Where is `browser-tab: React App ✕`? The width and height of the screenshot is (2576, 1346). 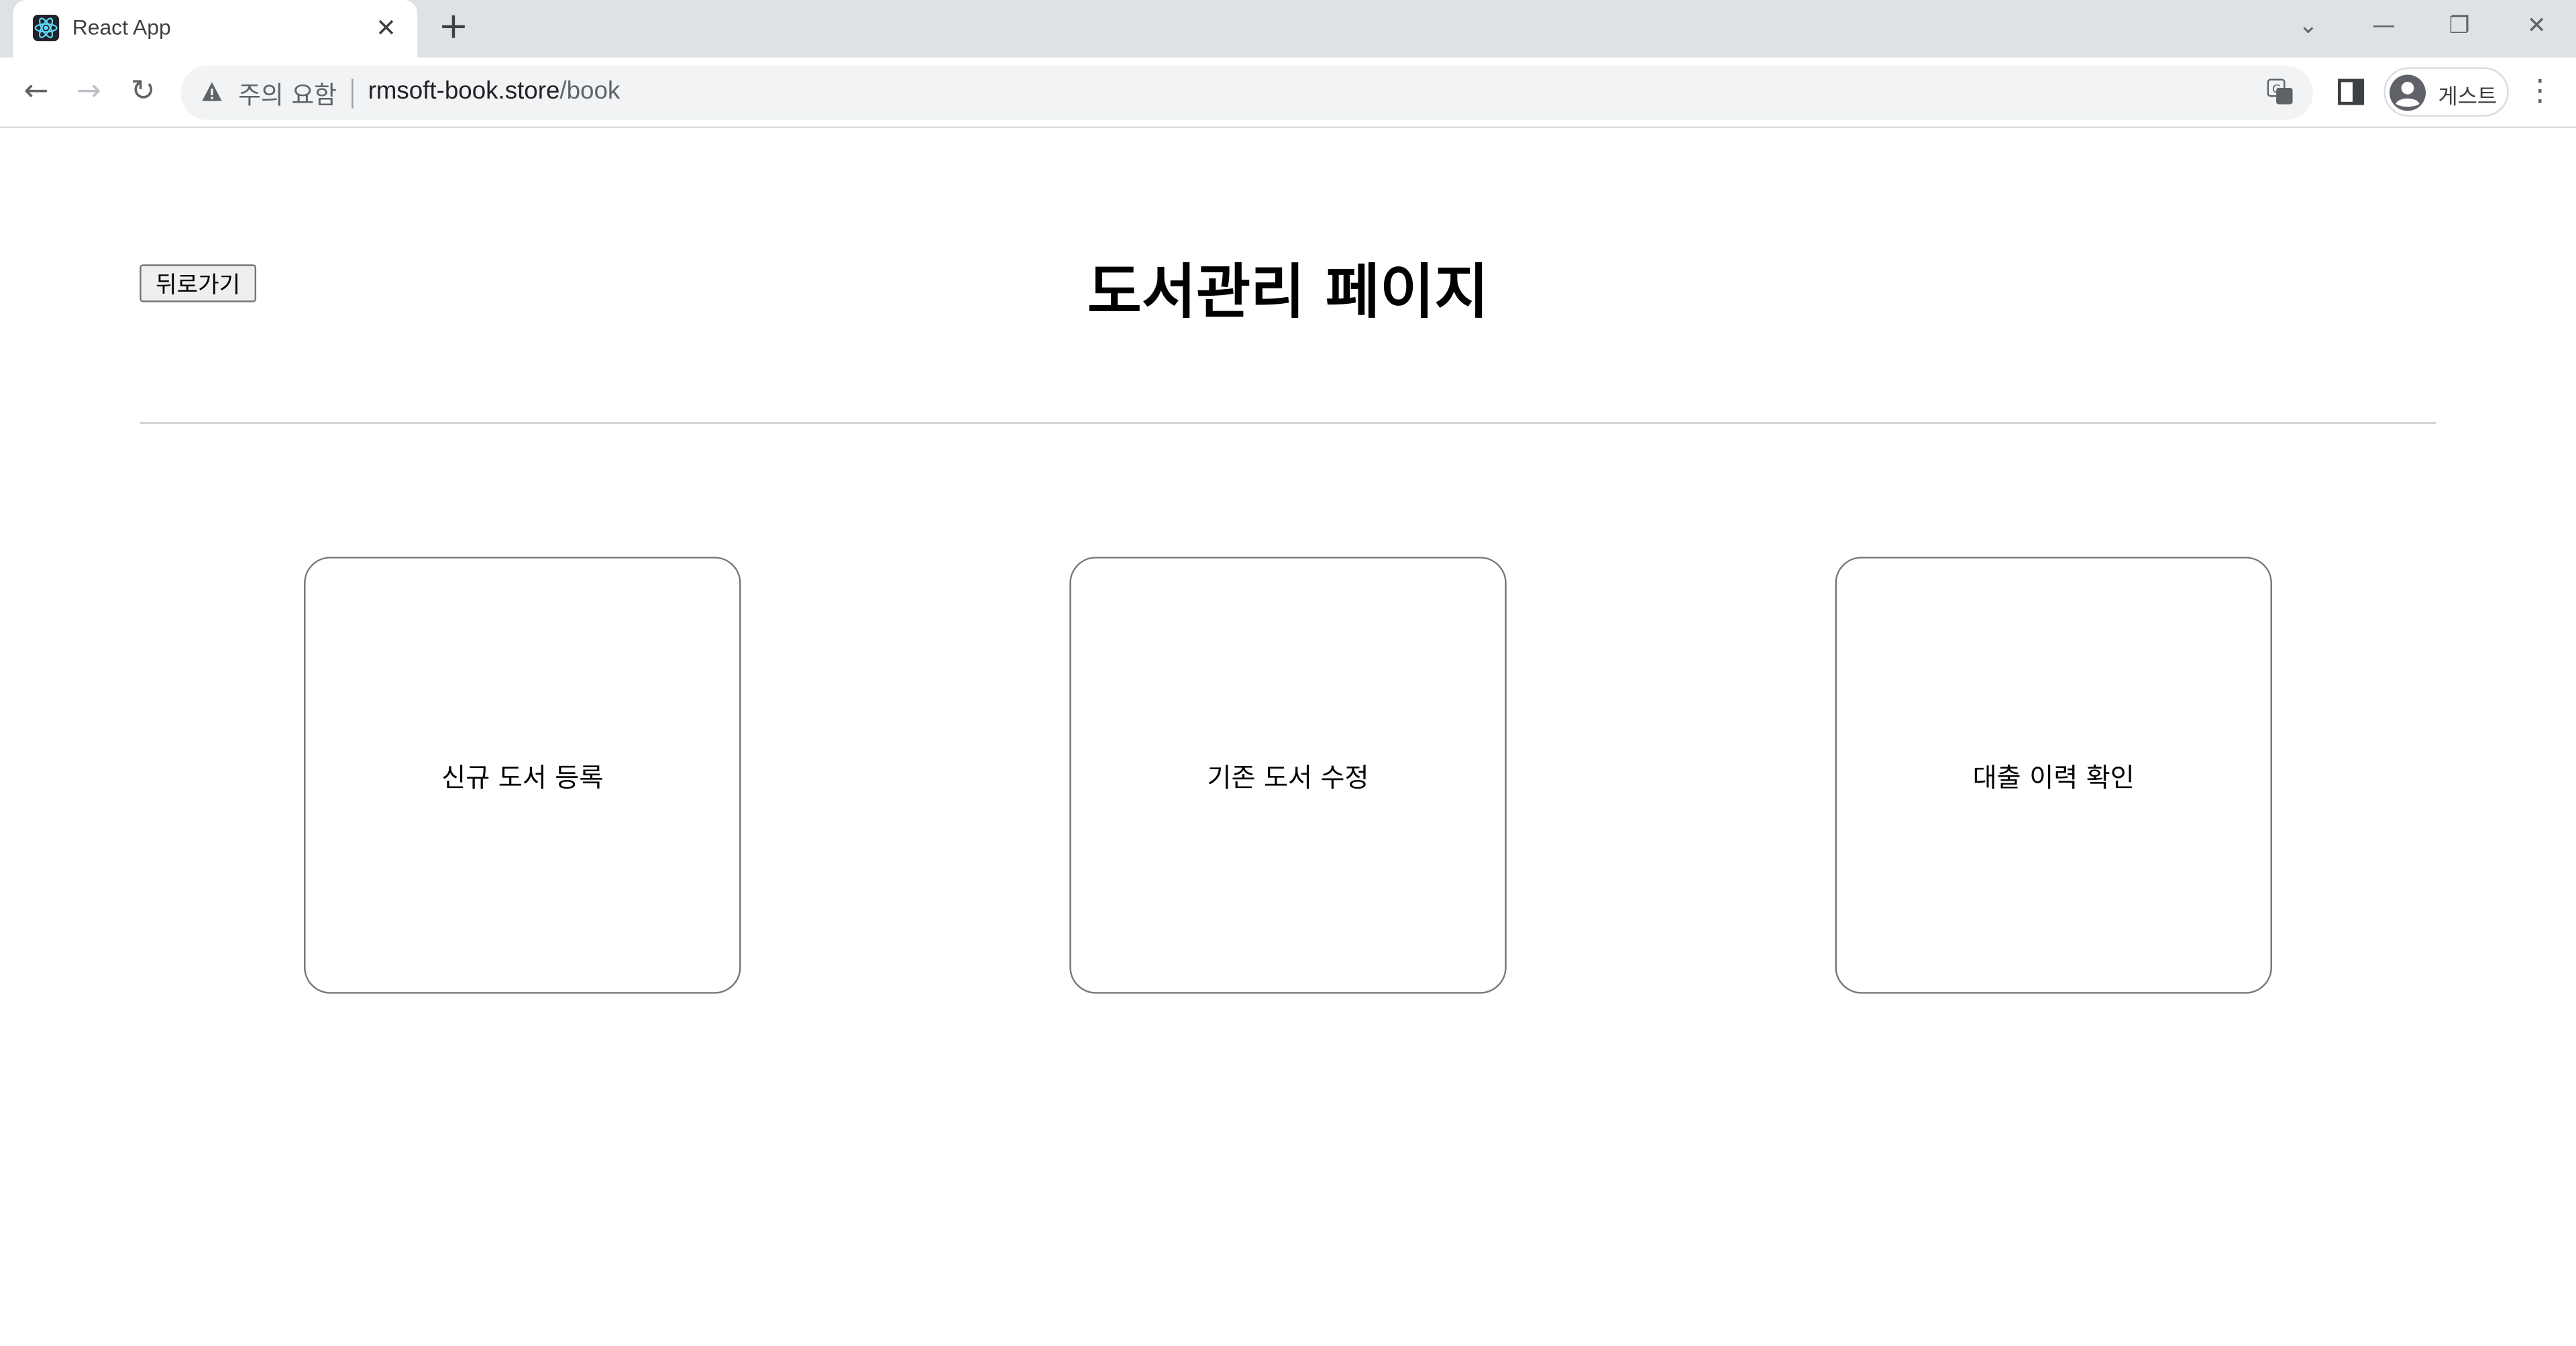
browser-tab: React App ✕ is located at coordinates (215, 29).